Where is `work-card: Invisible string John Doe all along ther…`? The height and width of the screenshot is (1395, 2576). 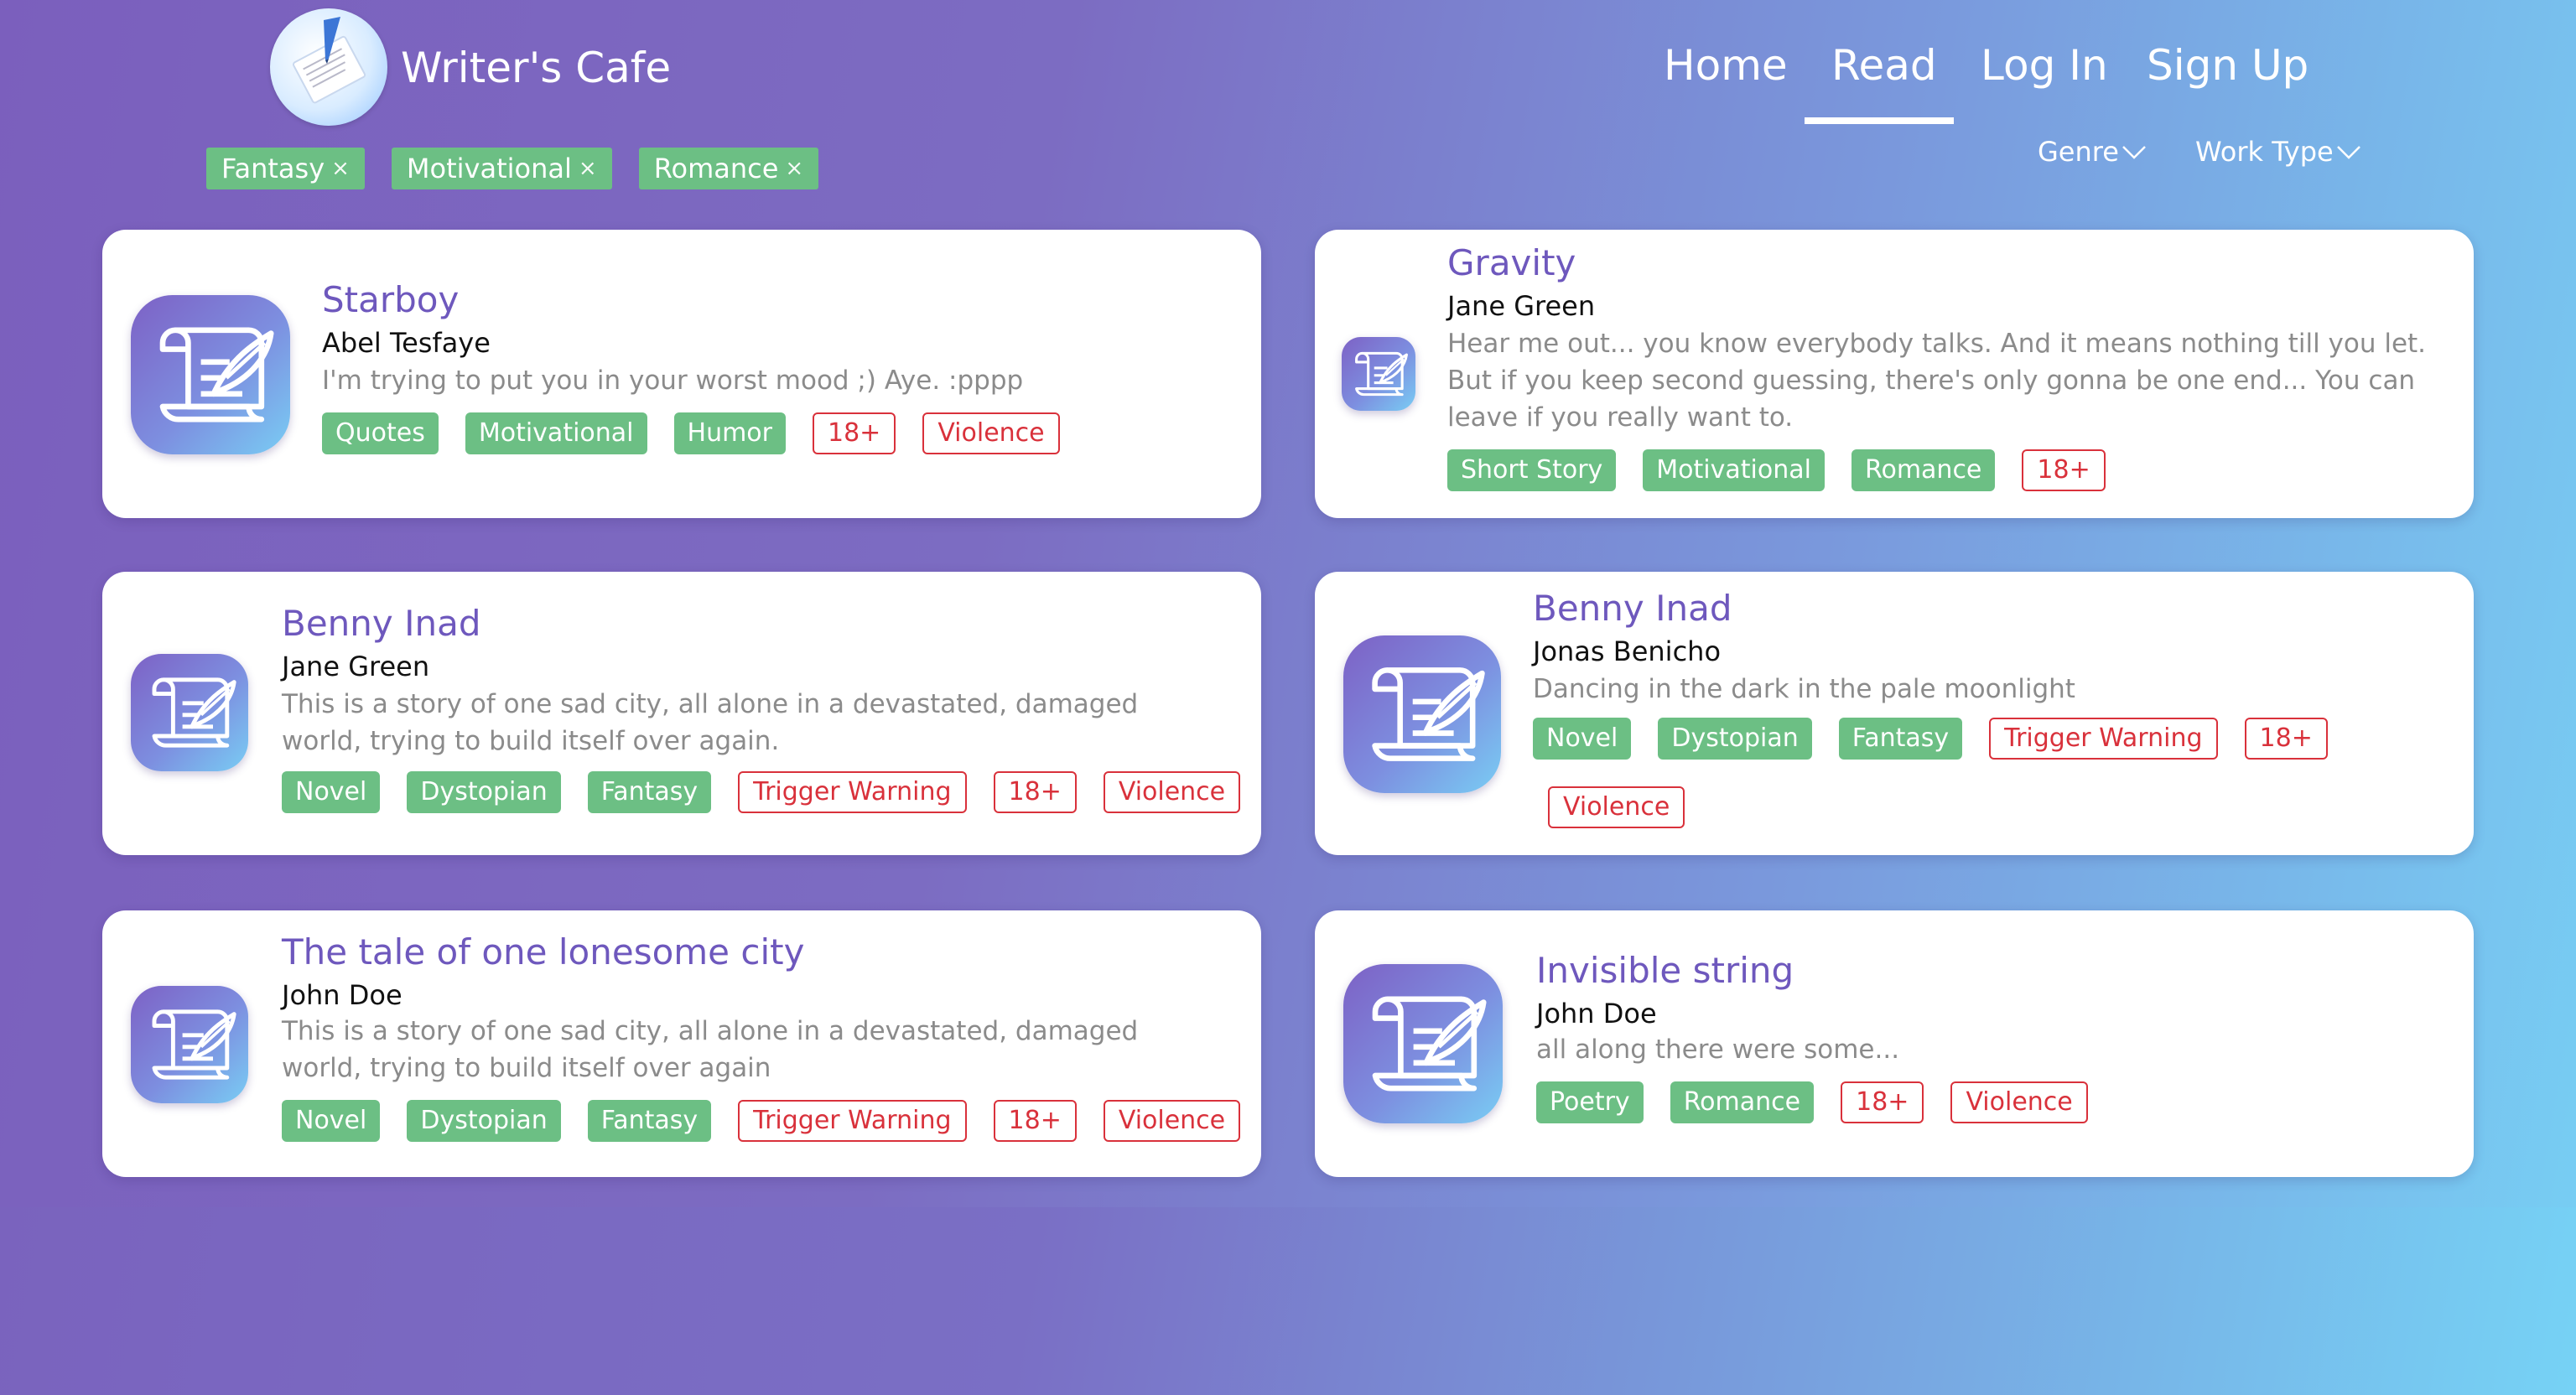
work-card: Invisible string John Doe all along ther… is located at coordinates (1894, 1043).